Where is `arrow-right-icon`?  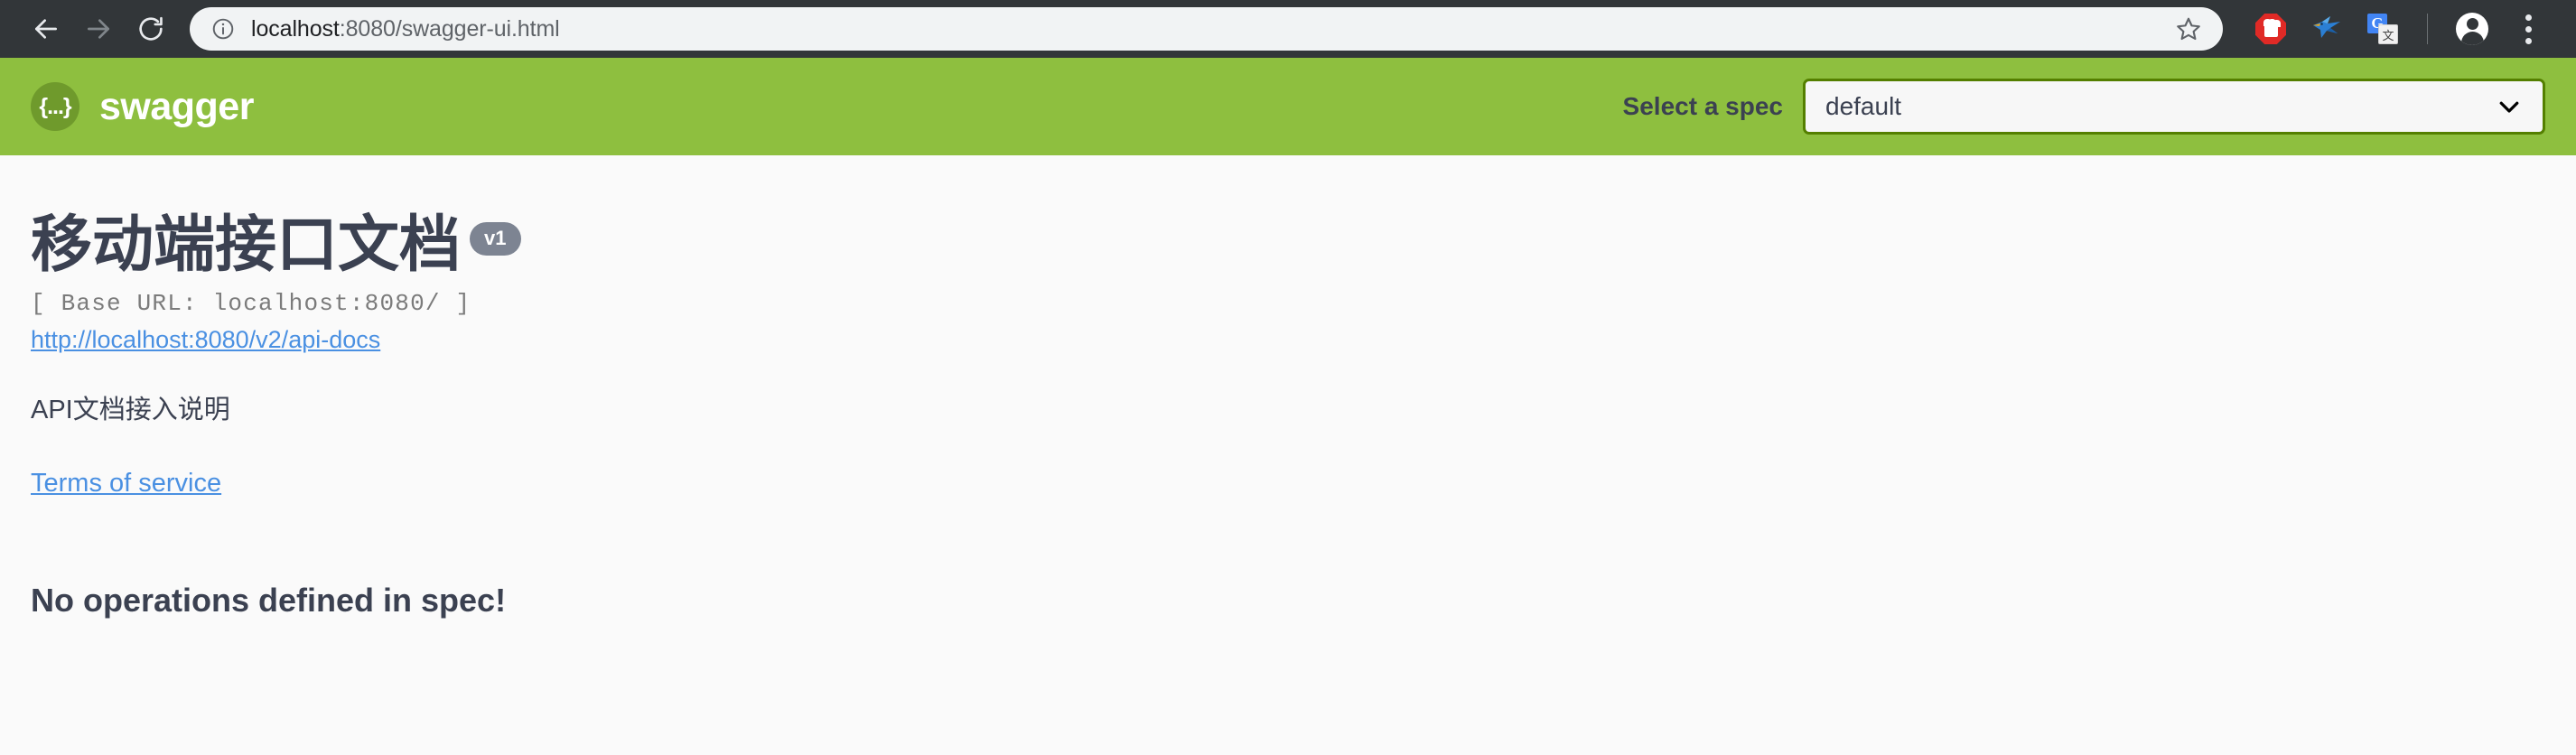 arrow-right-icon is located at coordinates (98, 28).